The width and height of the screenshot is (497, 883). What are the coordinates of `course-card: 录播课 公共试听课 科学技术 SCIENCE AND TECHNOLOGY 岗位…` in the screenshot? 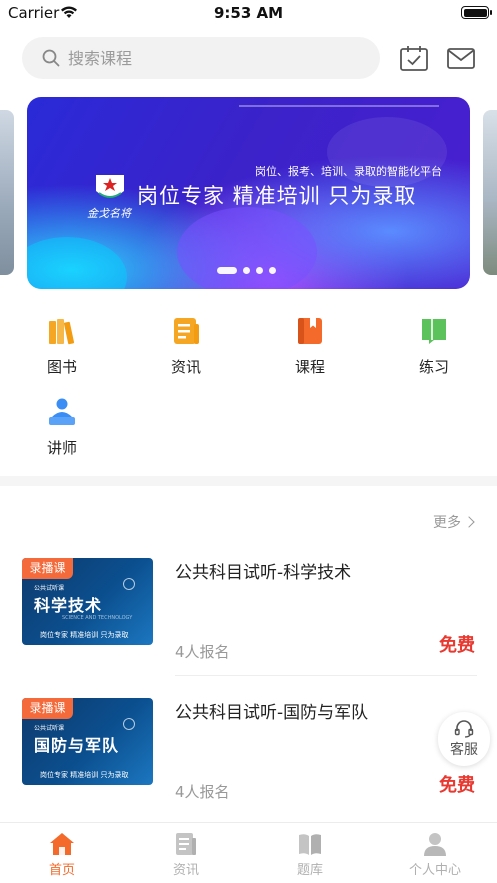 It's located at (249, 618).